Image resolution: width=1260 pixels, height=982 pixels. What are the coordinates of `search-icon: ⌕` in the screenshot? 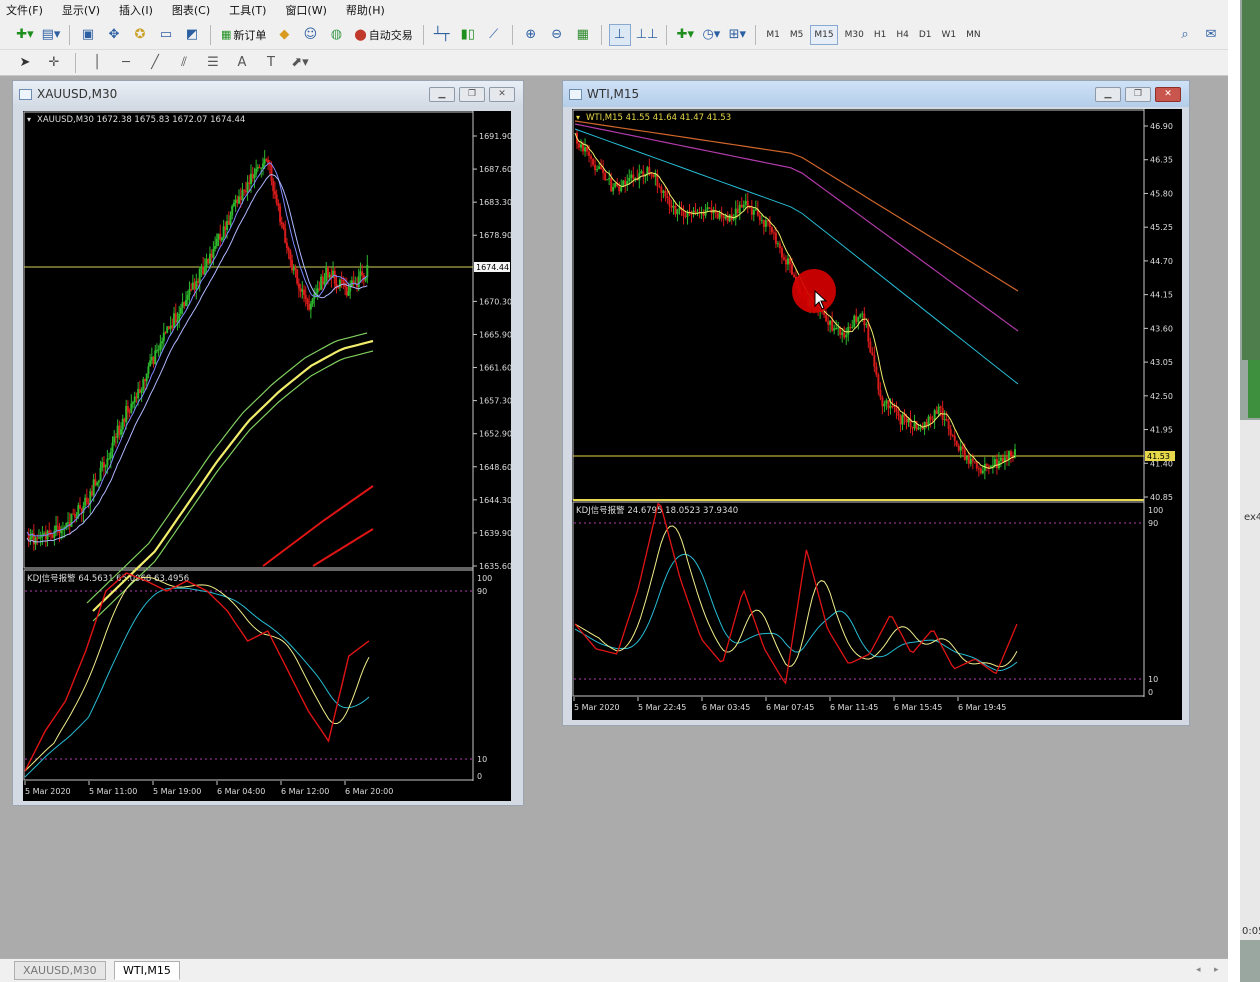 It's located at (1185, 35).